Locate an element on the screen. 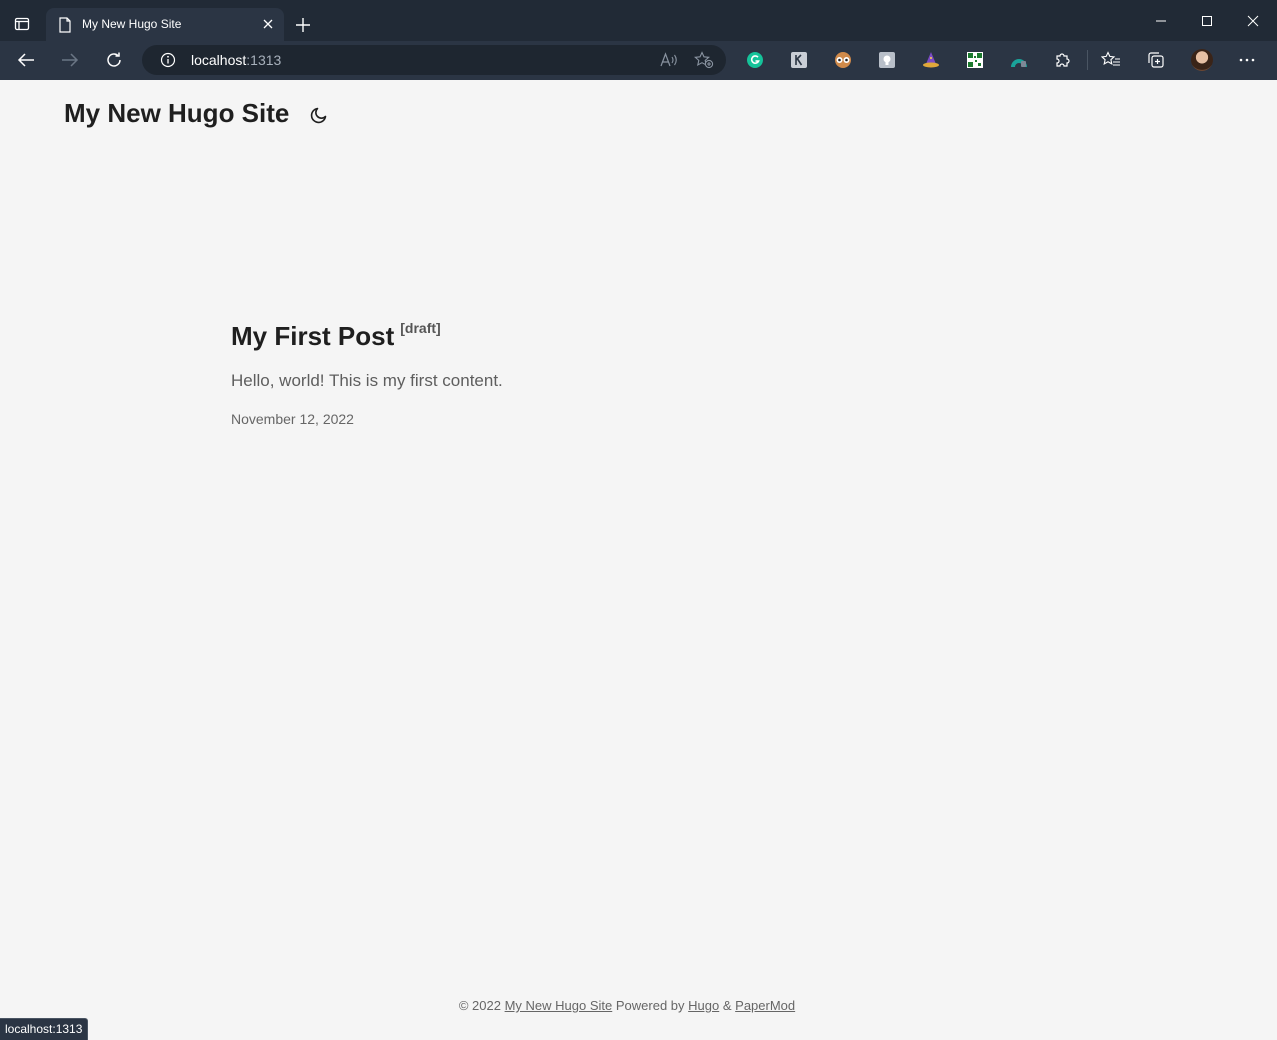 Image resolution: width=1277 pixels, height=1040 pixels. more-icon is located at coordinates (1247, 60).